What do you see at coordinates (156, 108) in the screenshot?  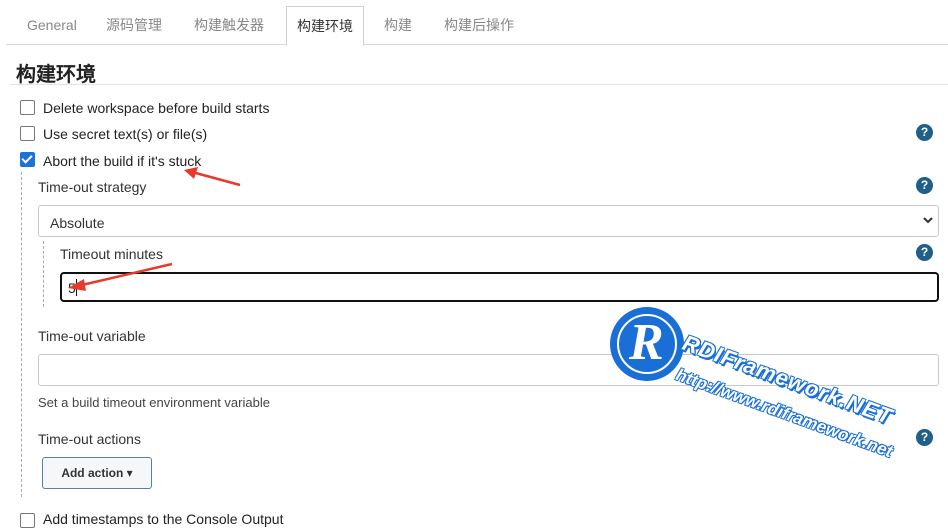 I see `delete-workspace-label: Delete workspace before build starts` at bounding box center [156, 108].